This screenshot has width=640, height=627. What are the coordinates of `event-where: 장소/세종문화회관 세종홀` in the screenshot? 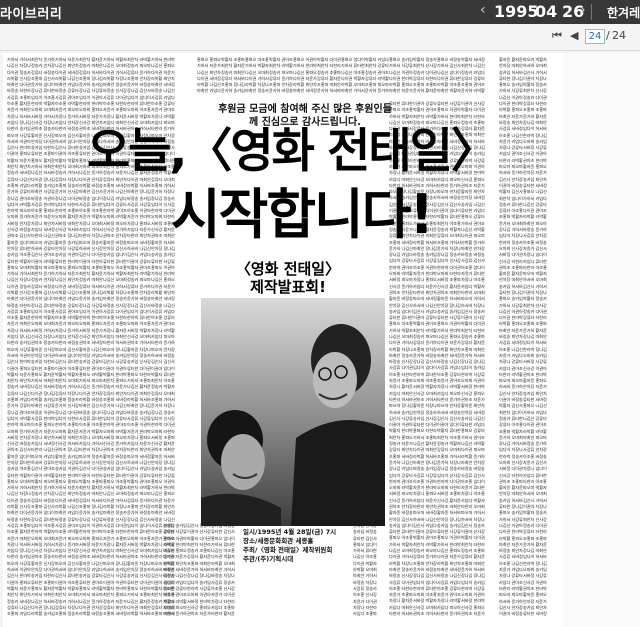 It's located at (278, 541).